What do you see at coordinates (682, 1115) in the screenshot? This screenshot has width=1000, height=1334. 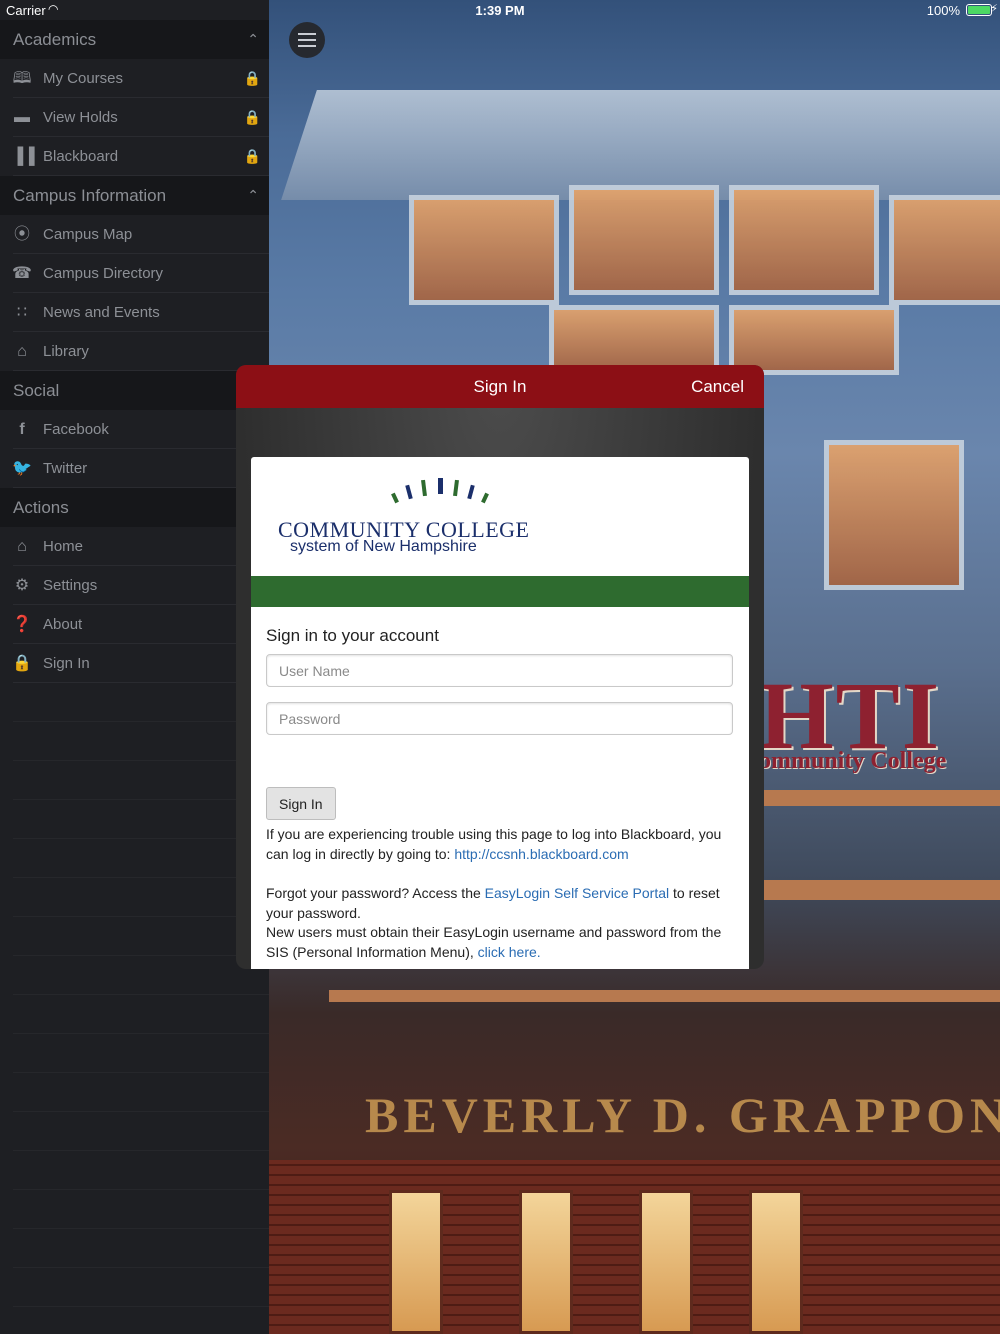 I see `building-name-letters: BEVERLY D. GRAPPON` at bounding box center [682, 1115].